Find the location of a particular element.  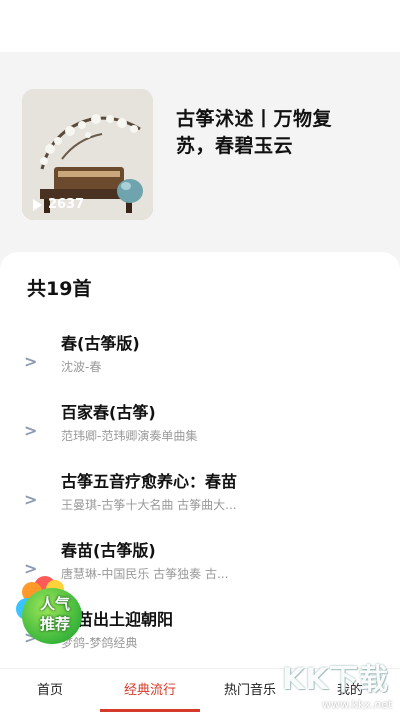

tab-classic-pop: 经典流行 is located at coordinates (150, 690).